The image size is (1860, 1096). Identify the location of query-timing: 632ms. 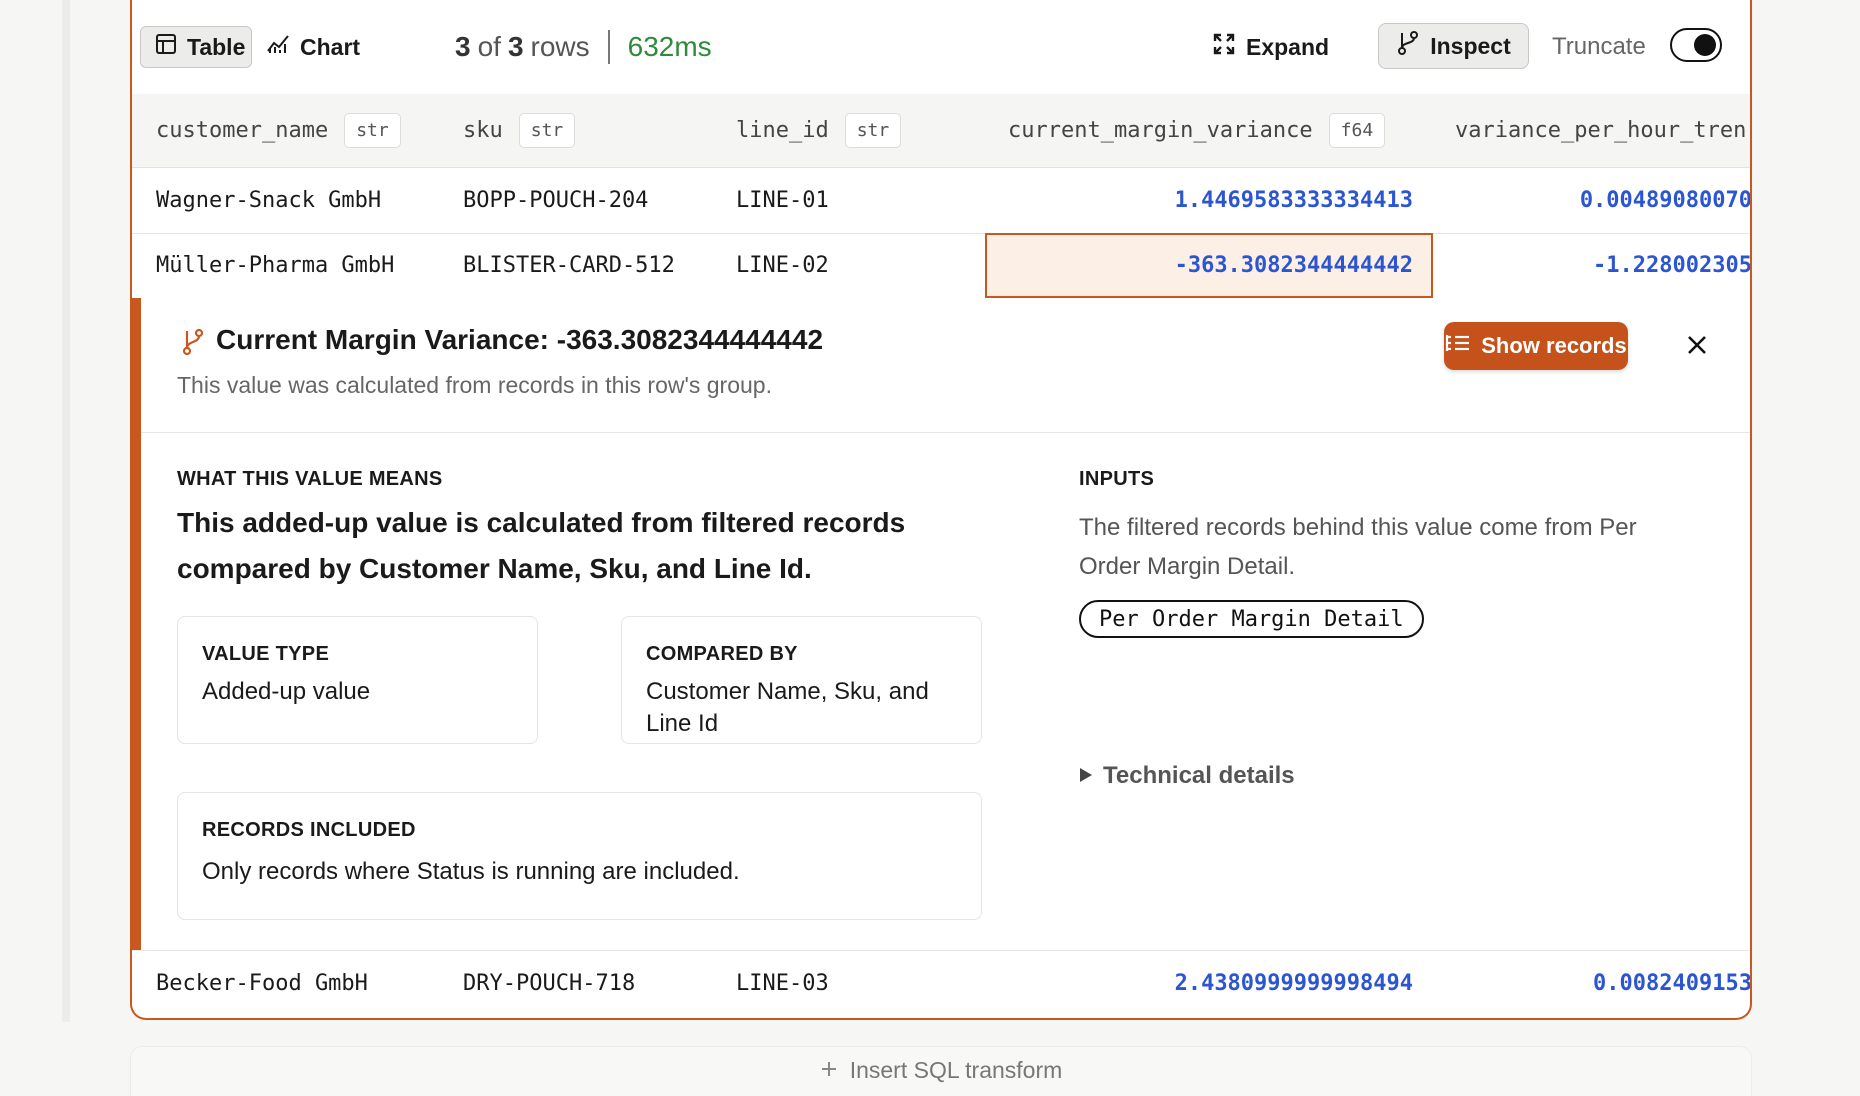
(669, 46).